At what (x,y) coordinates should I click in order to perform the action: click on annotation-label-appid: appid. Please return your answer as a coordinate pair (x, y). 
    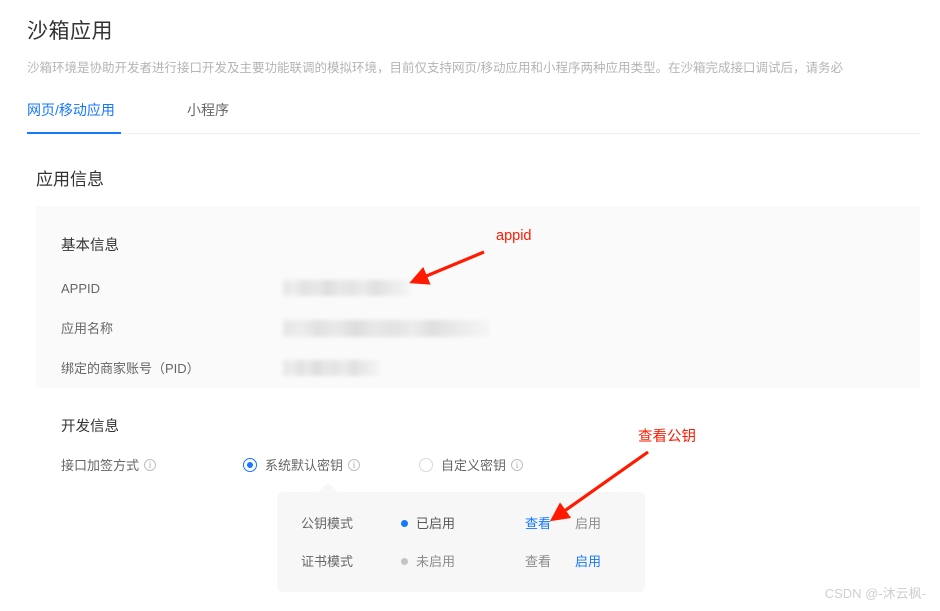
    Looking at the image, I should click on (514, 236).